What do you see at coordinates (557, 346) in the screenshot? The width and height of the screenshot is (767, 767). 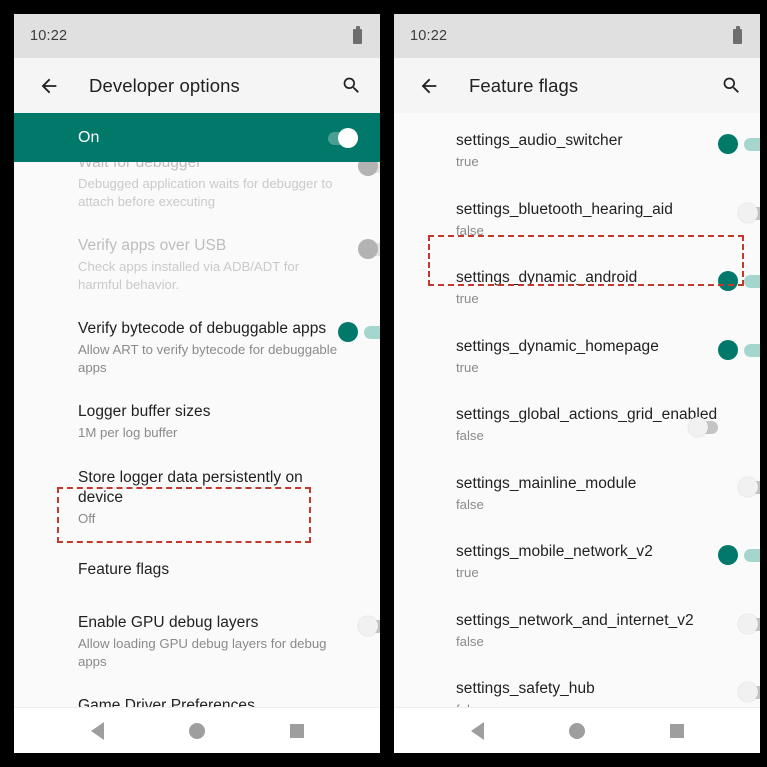 I see `list-item-title: settings_dynamic_homepage` at bounding box center [557, 346].